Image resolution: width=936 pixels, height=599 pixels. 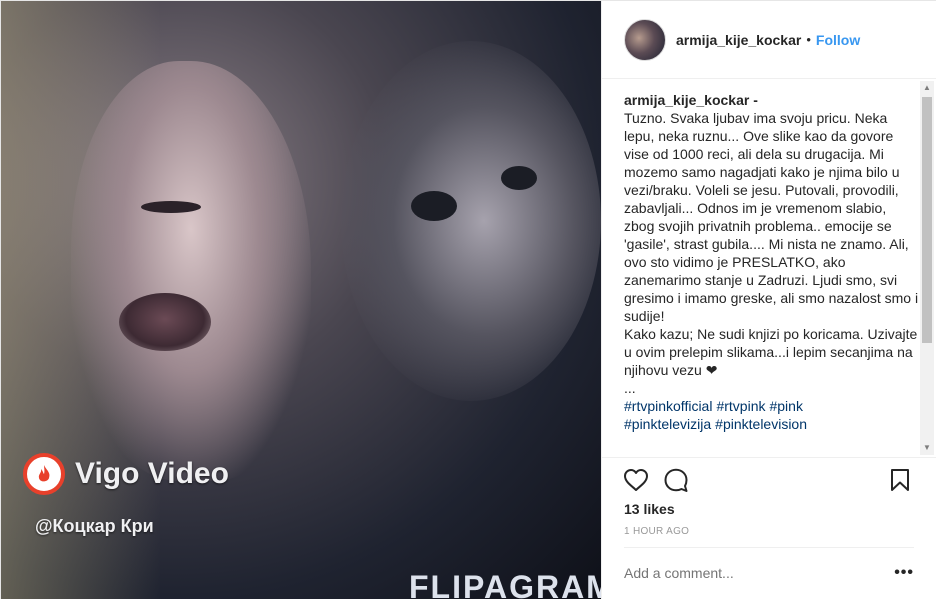 What do you see at coordinates (668, 406) in the screenshot?
I see `hashtag-link: #rtvpinkofficial` at bounding box center [668, 406].